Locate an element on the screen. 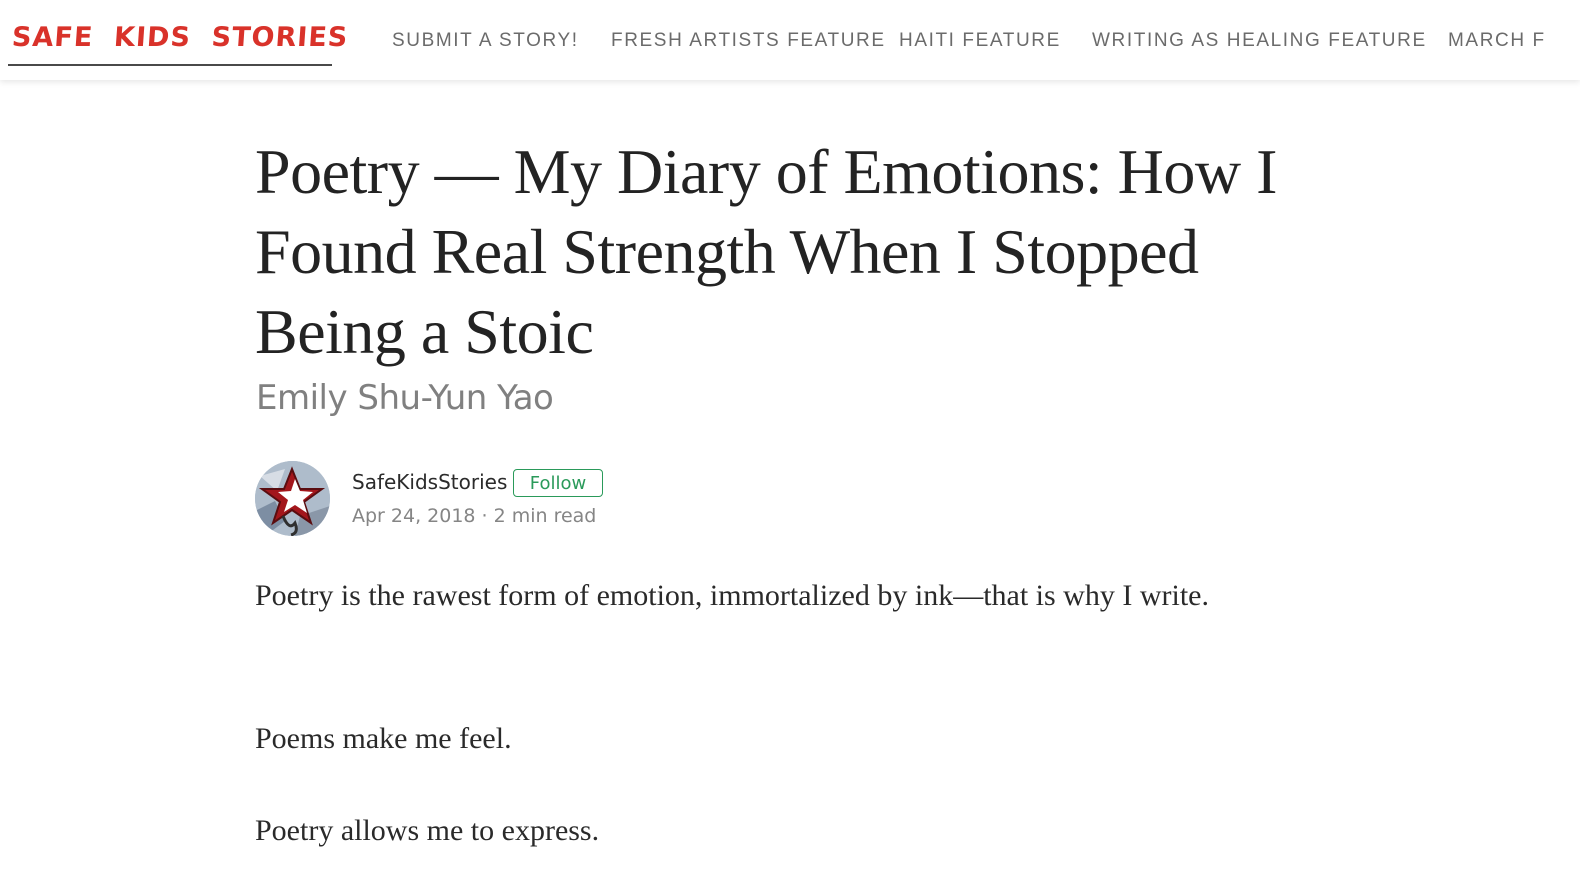 The image size is (1580, 876). author-avatar is located at coordinates (292, 498).